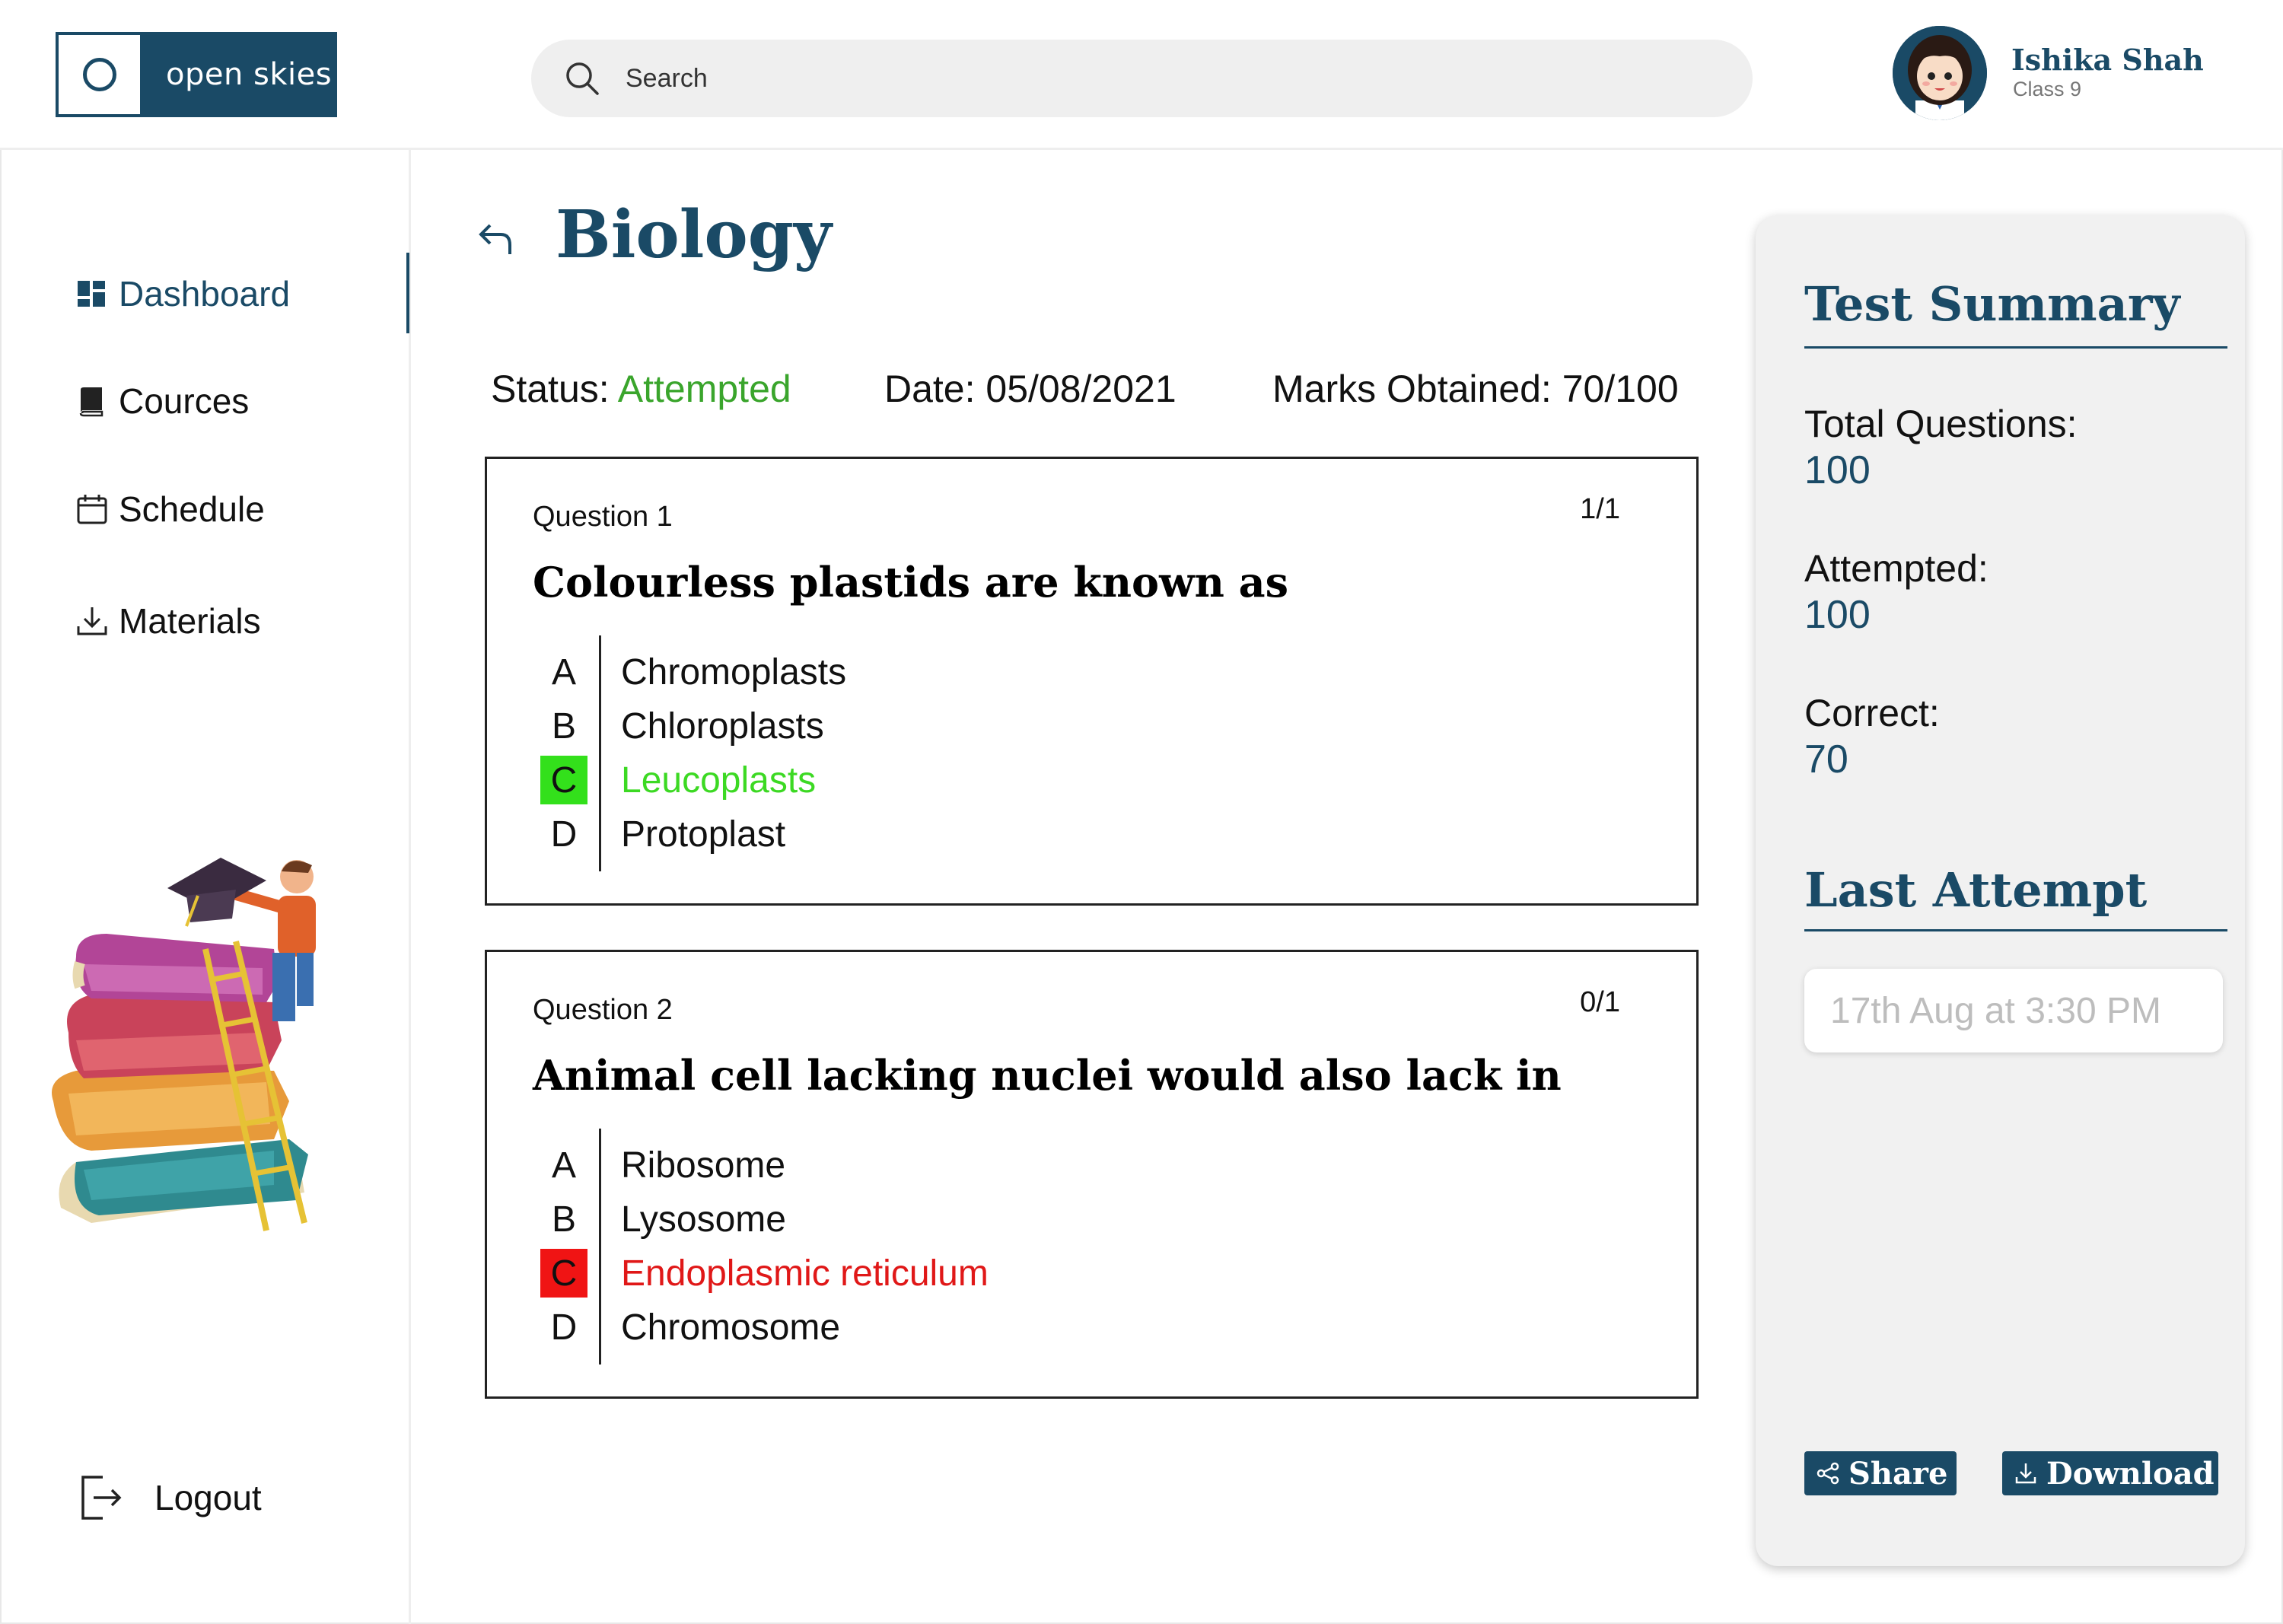 The image size is (2283, 1624). I want to click on option-c-correct: C Leucoplasts, so click(678, 780).